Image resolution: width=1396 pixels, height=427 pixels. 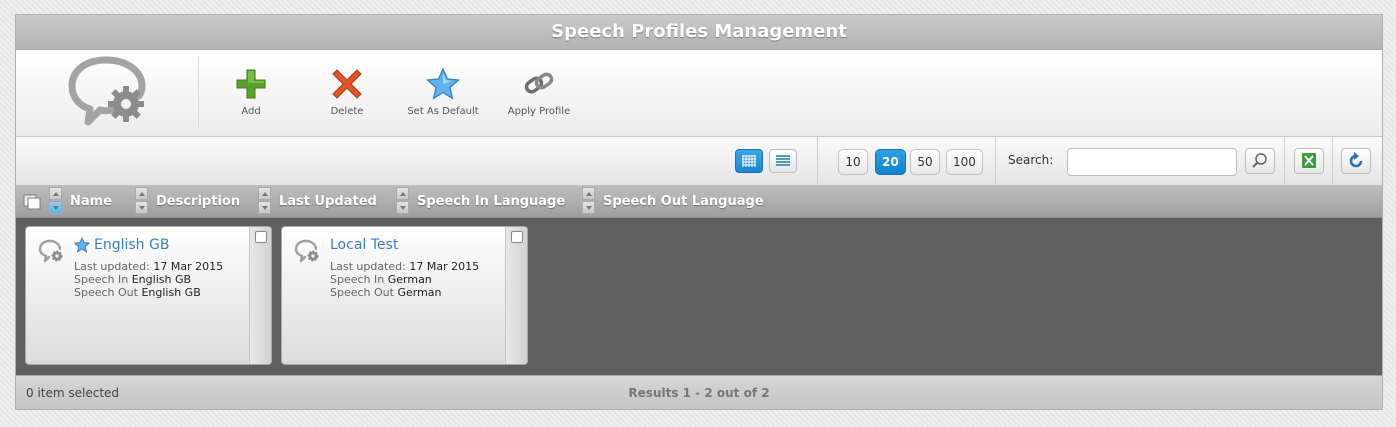 I want to click on add-label: Add, so click(x=251, y=111).